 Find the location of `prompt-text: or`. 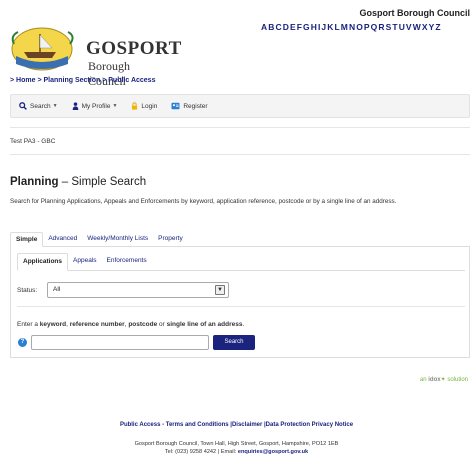

prompt-text: or is located at coordinates (162, 324).